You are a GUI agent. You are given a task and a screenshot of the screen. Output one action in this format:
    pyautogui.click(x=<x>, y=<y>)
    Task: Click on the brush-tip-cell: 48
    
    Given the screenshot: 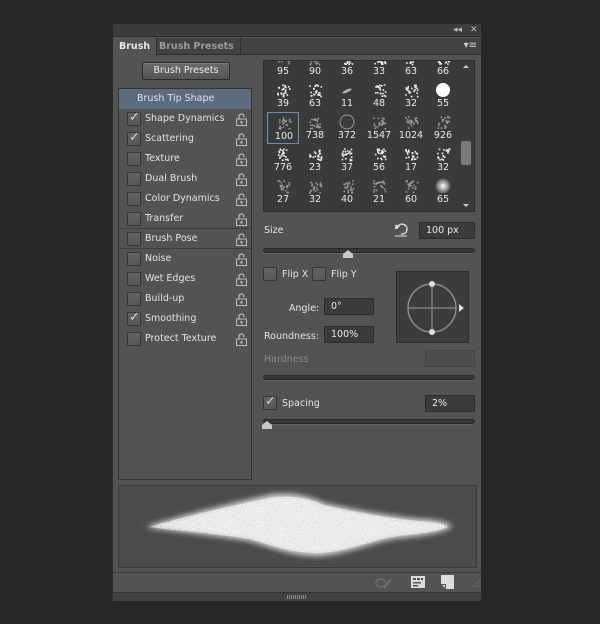 What is the action you would take?
    pyautogui.click(x=379, y=96)
    